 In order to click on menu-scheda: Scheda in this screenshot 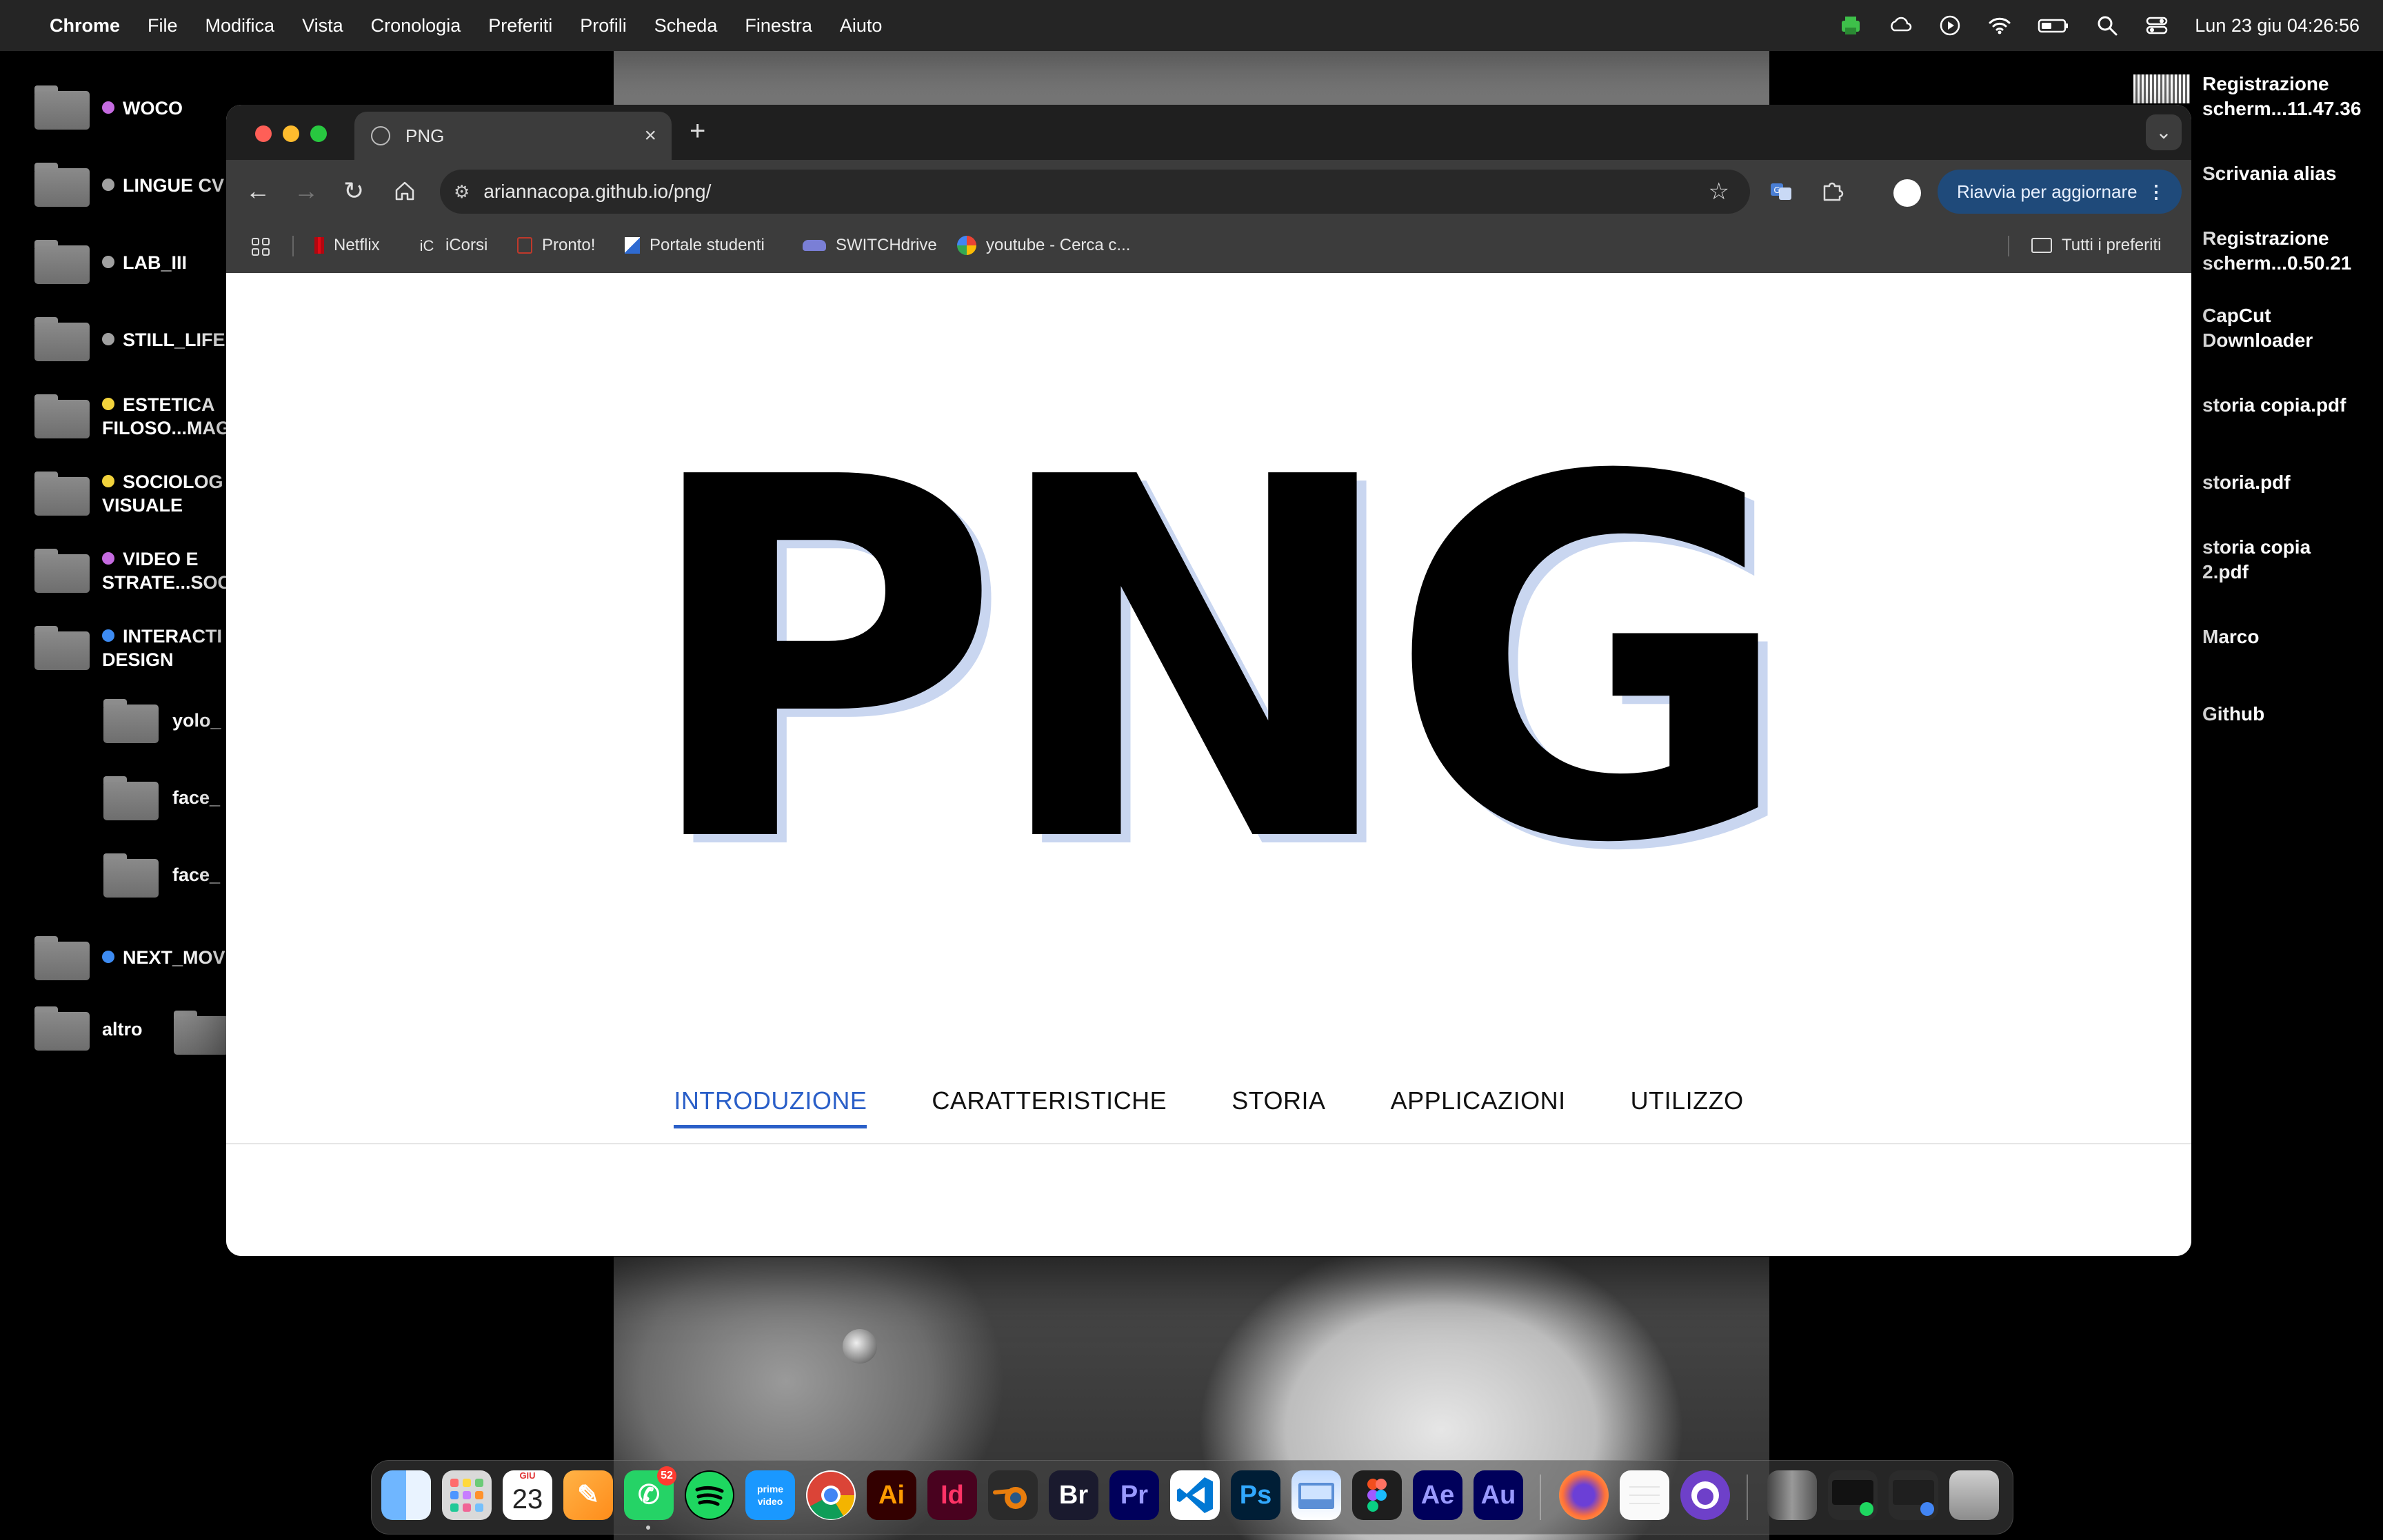, I will do `click(686, 26)`.